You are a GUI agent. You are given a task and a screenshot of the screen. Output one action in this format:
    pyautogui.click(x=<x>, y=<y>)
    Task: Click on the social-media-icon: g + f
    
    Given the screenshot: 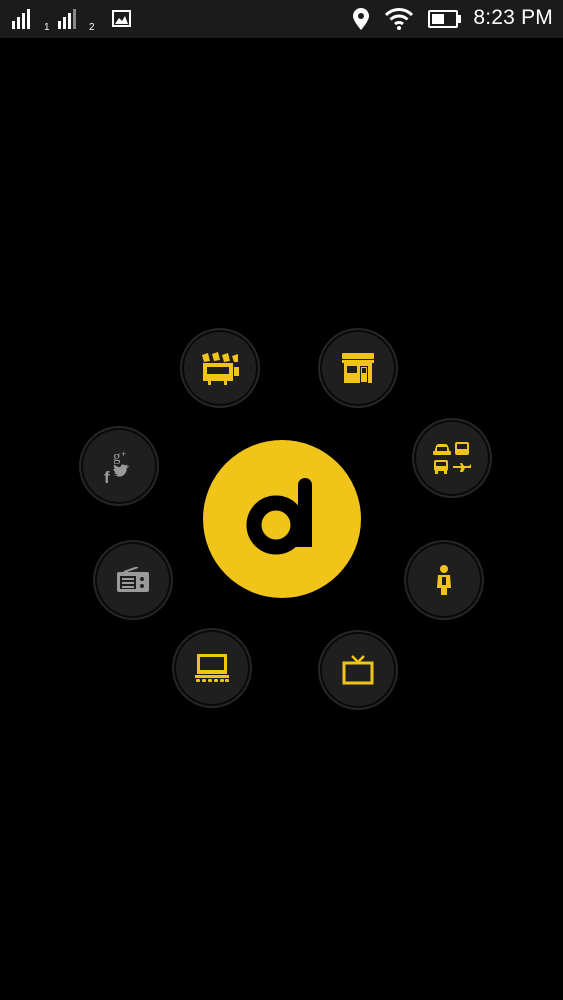 What is the action you would take?
    pyautogui.click(x=117, y=467)
    